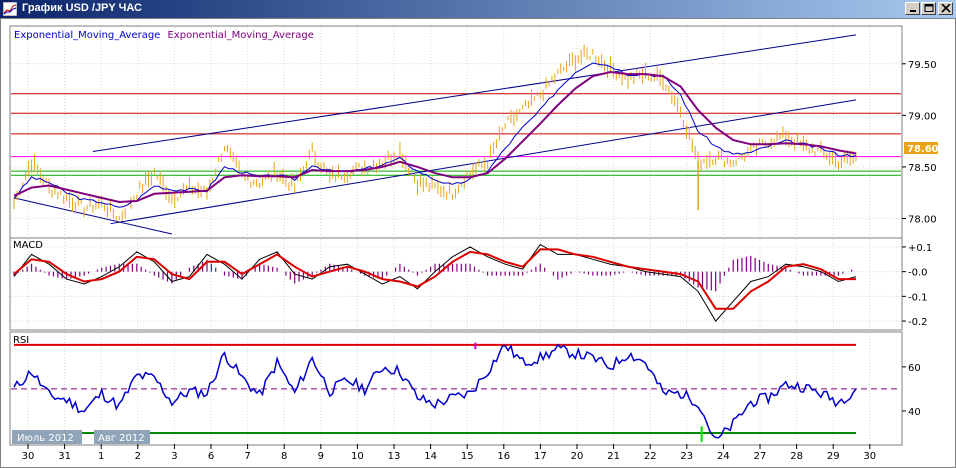 The width and height of the screenshot is (956, 468). What do you see at coordinates (28, 245) in the screenshot?
I see `macd-panel-label: MACD` at bounding box center [28, 245].